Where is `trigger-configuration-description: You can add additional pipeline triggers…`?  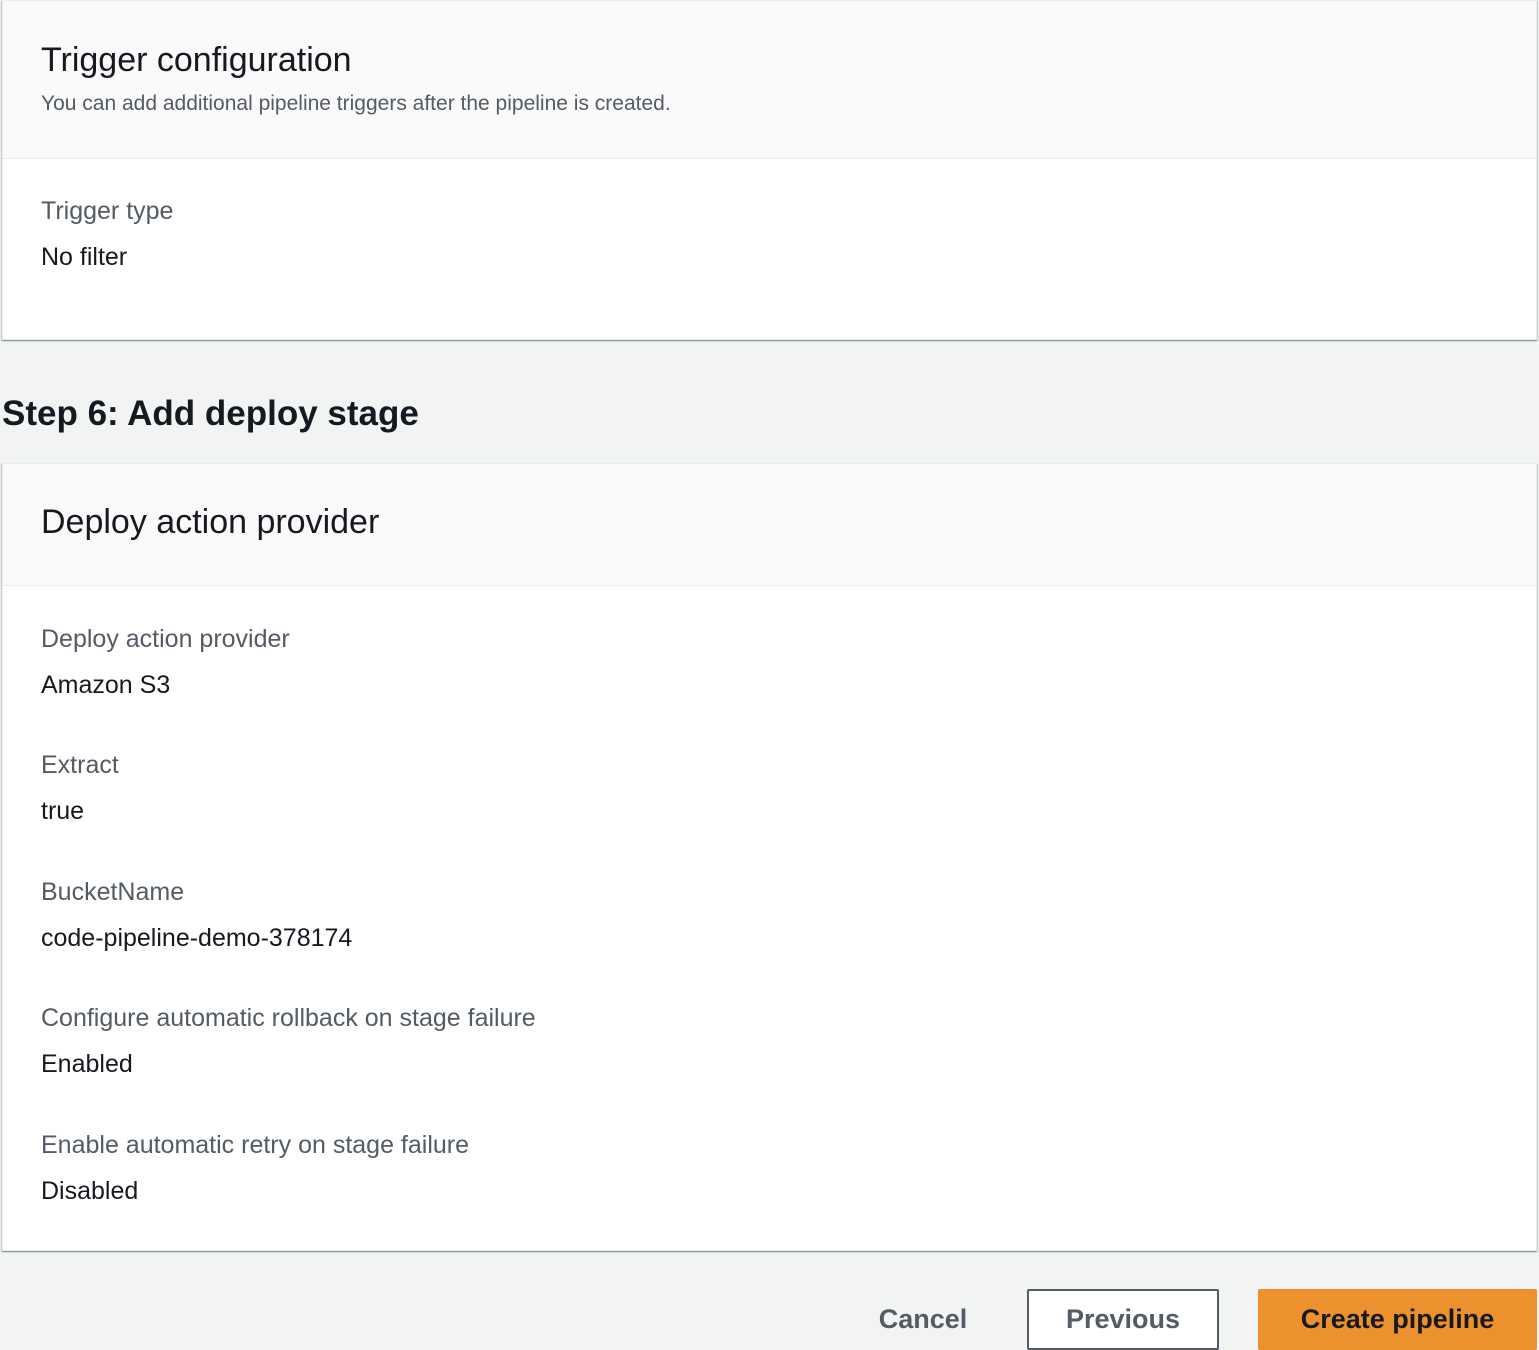 trigger-configuration-description: You can add additional pipeline triggers… is located at coordinates (356, 103).